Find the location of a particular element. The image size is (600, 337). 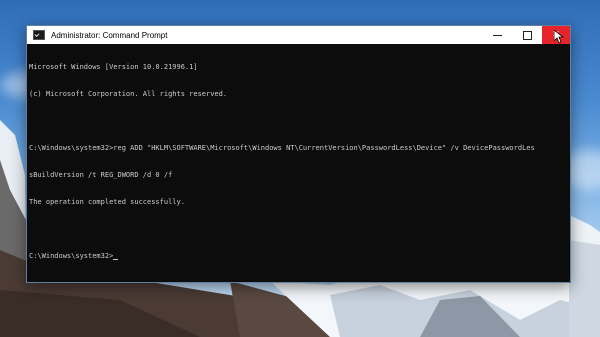

prompt-text: C:\Windows\system32> is located at coordinates (71, 256).